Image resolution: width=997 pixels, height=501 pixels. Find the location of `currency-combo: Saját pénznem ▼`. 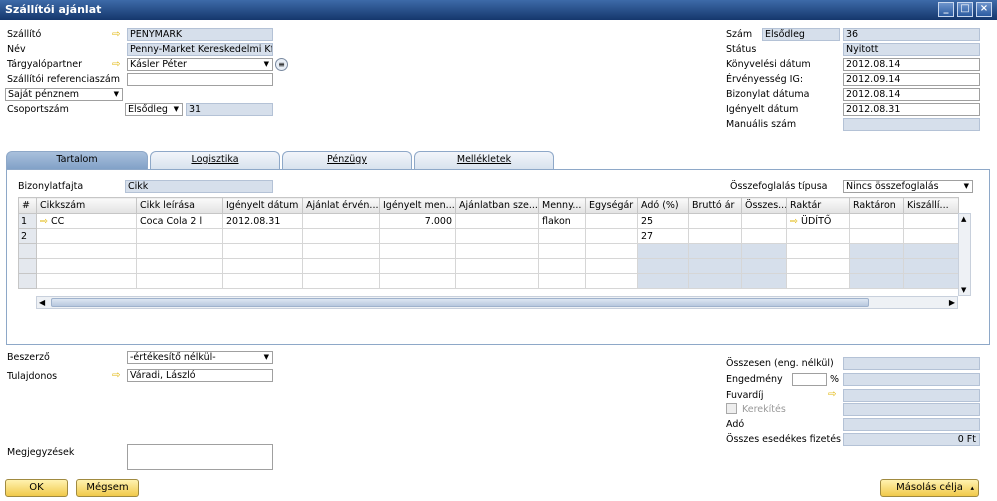

currency-combo: Saját pénznem ▼ is located at coordinates (64, 94).